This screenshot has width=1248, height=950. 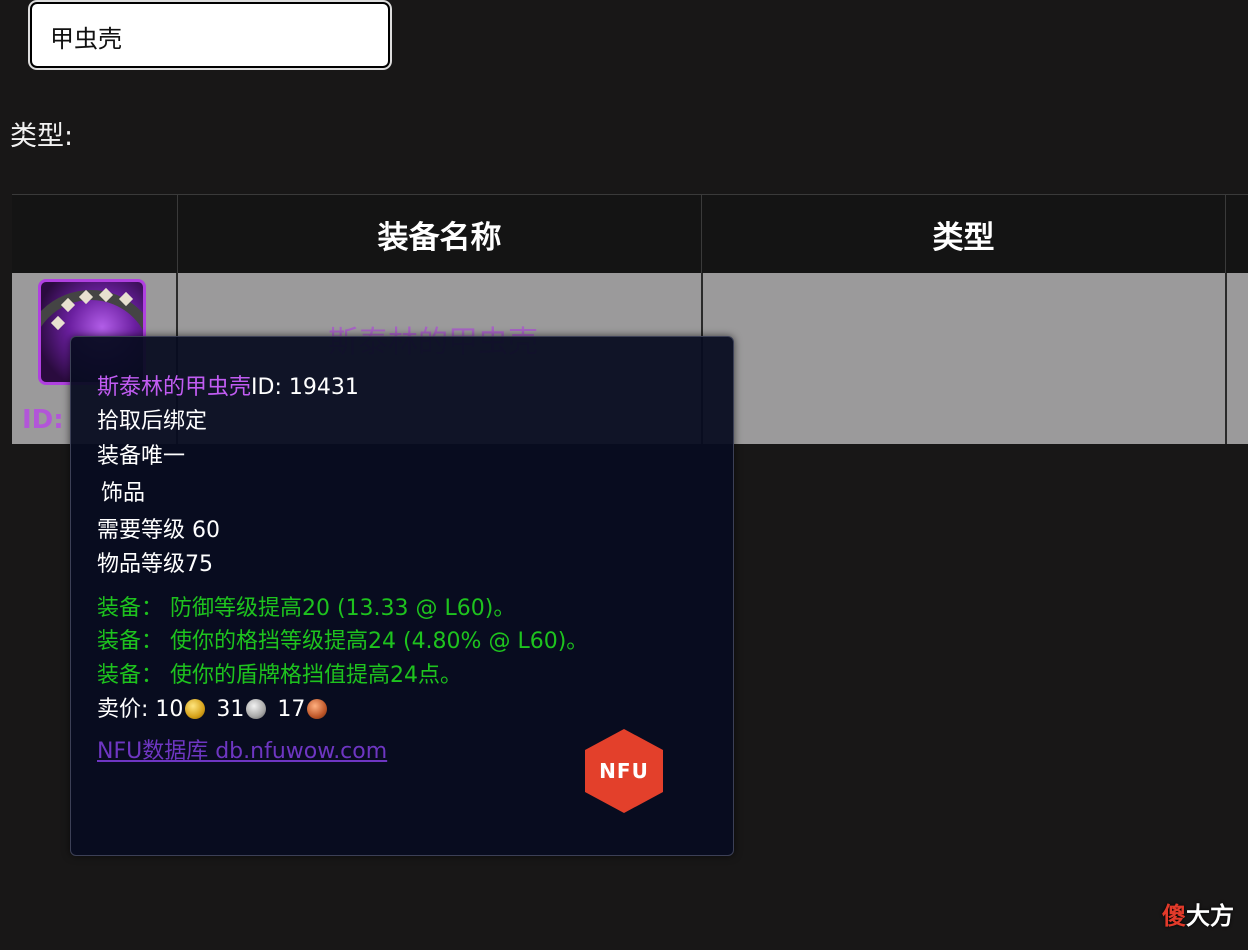 What do you see at coordinates (42, 136) in the screenshot?
I see `type-filter-label: 类型:` at bounding box center [42, 136].